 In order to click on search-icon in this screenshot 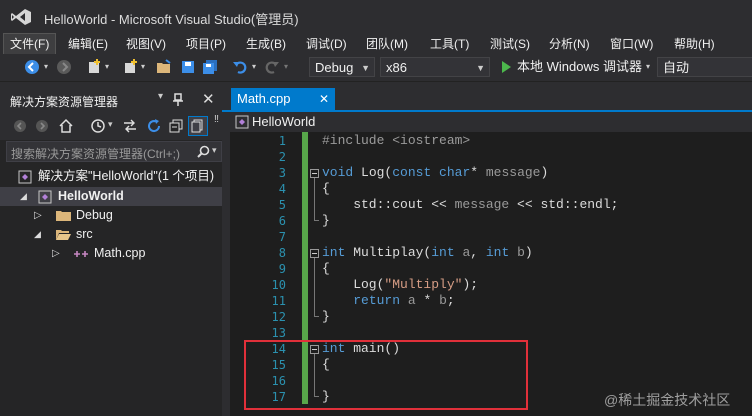, I will do `click(203, 151)`.